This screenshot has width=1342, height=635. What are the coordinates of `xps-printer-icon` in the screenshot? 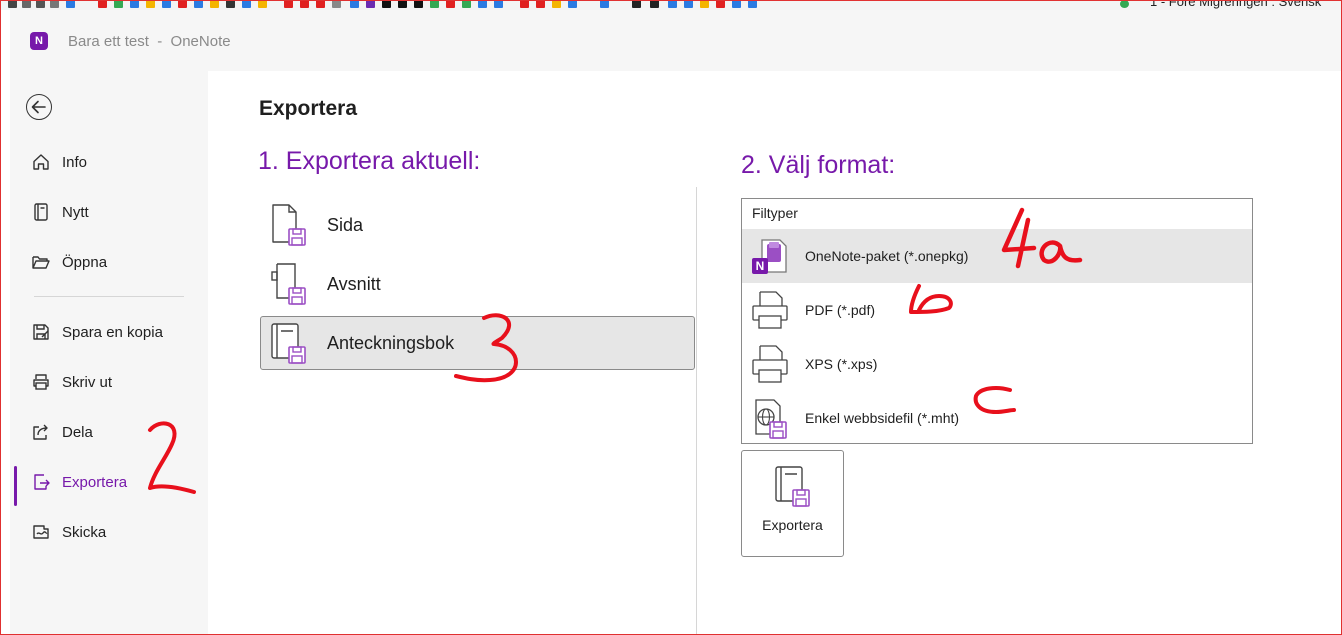 It's located at (770, 364).